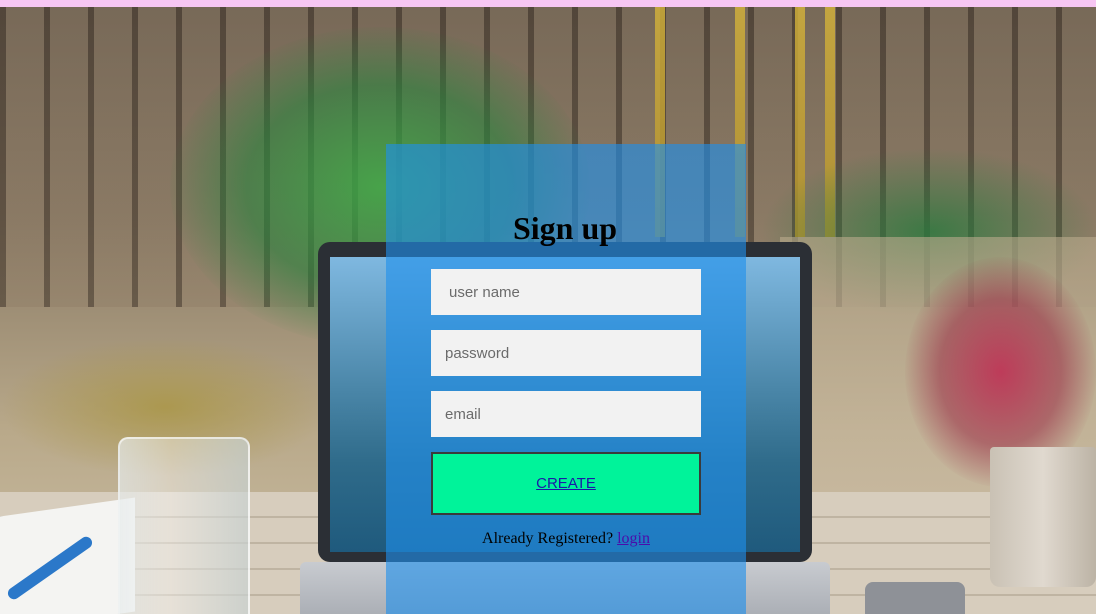  Describe the element at coordinates (566, 292) in the screenshot. I see `username-input` at that location.